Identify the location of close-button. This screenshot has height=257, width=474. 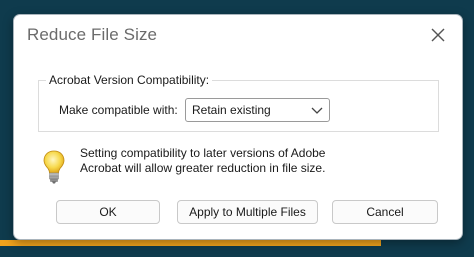
(438, 35).